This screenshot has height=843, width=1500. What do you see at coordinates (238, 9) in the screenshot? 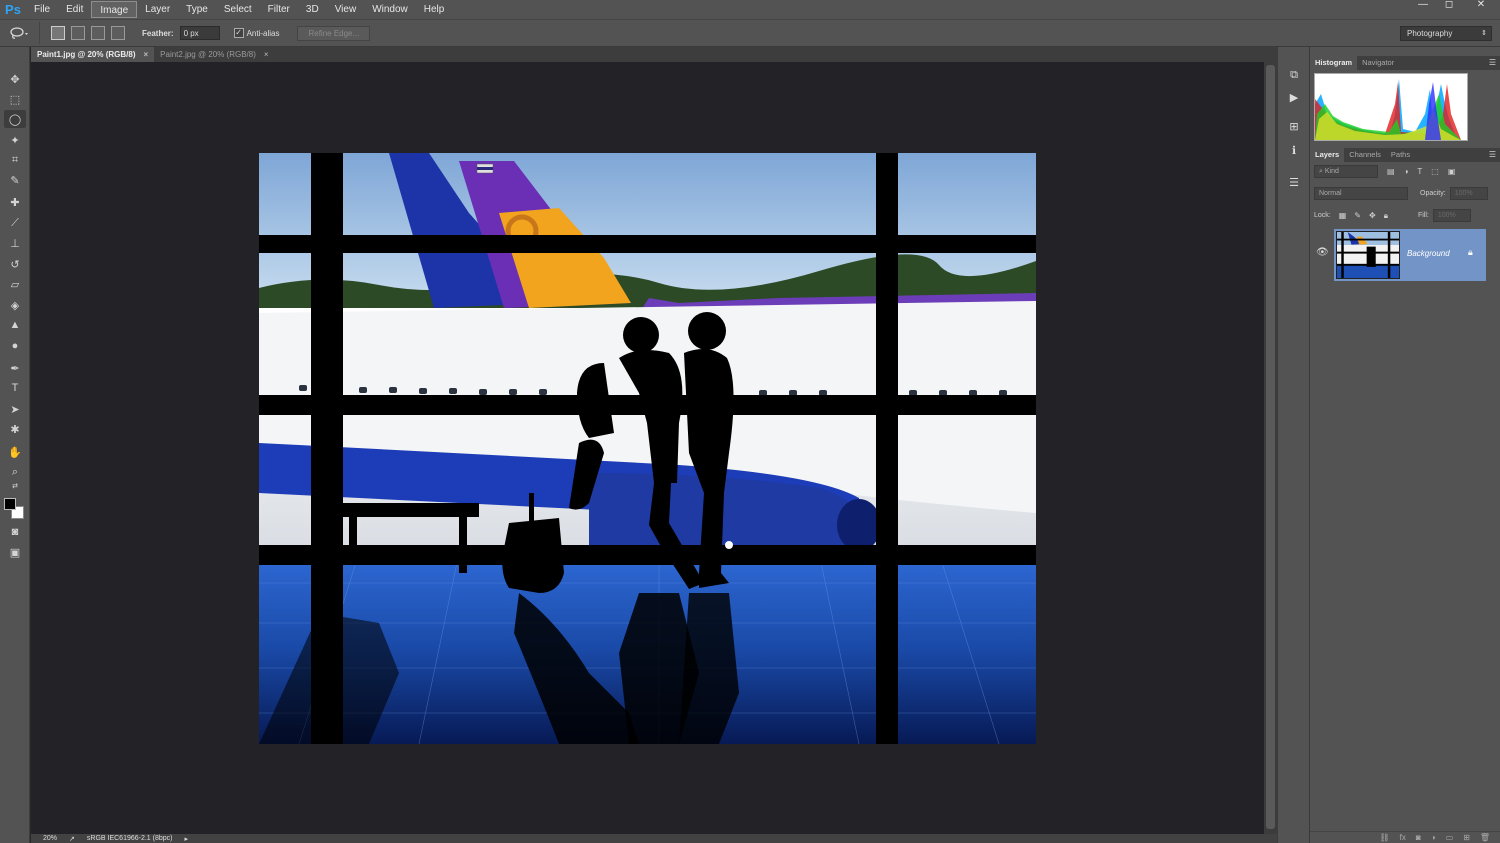
I see `menu-select: Select` at bounding box center [238, 9].